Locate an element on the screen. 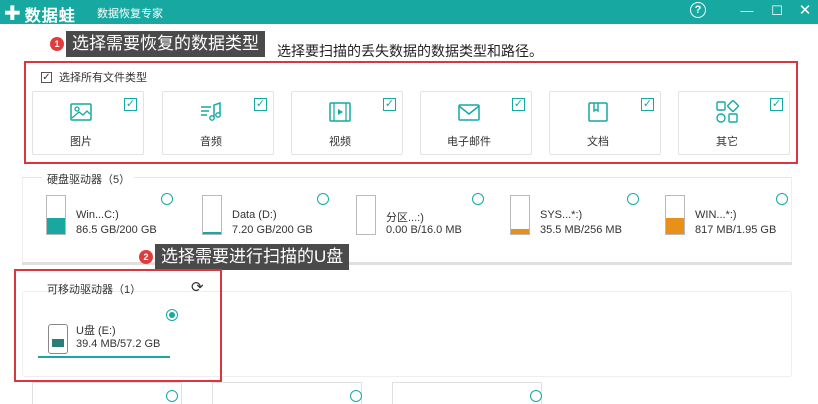 The height and width of the screenshot is (404, 818). file-type-card-email: ✓ 电子邮件 is located at coordinates (476, 123).